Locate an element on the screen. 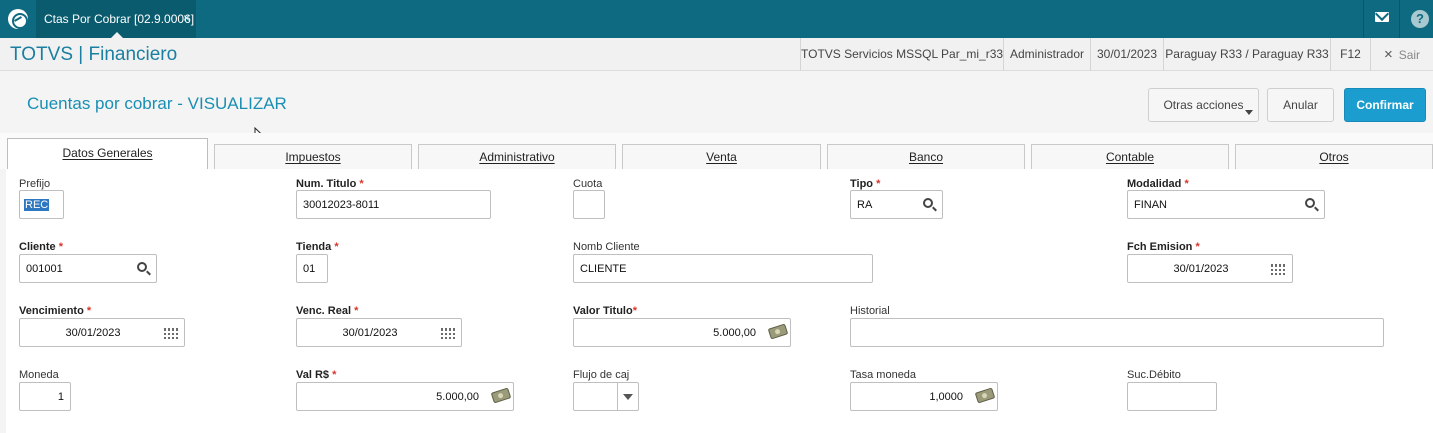  tab-label: Ctas Por Cobrar [02.9.0006] is located at coordinates (119, 19).